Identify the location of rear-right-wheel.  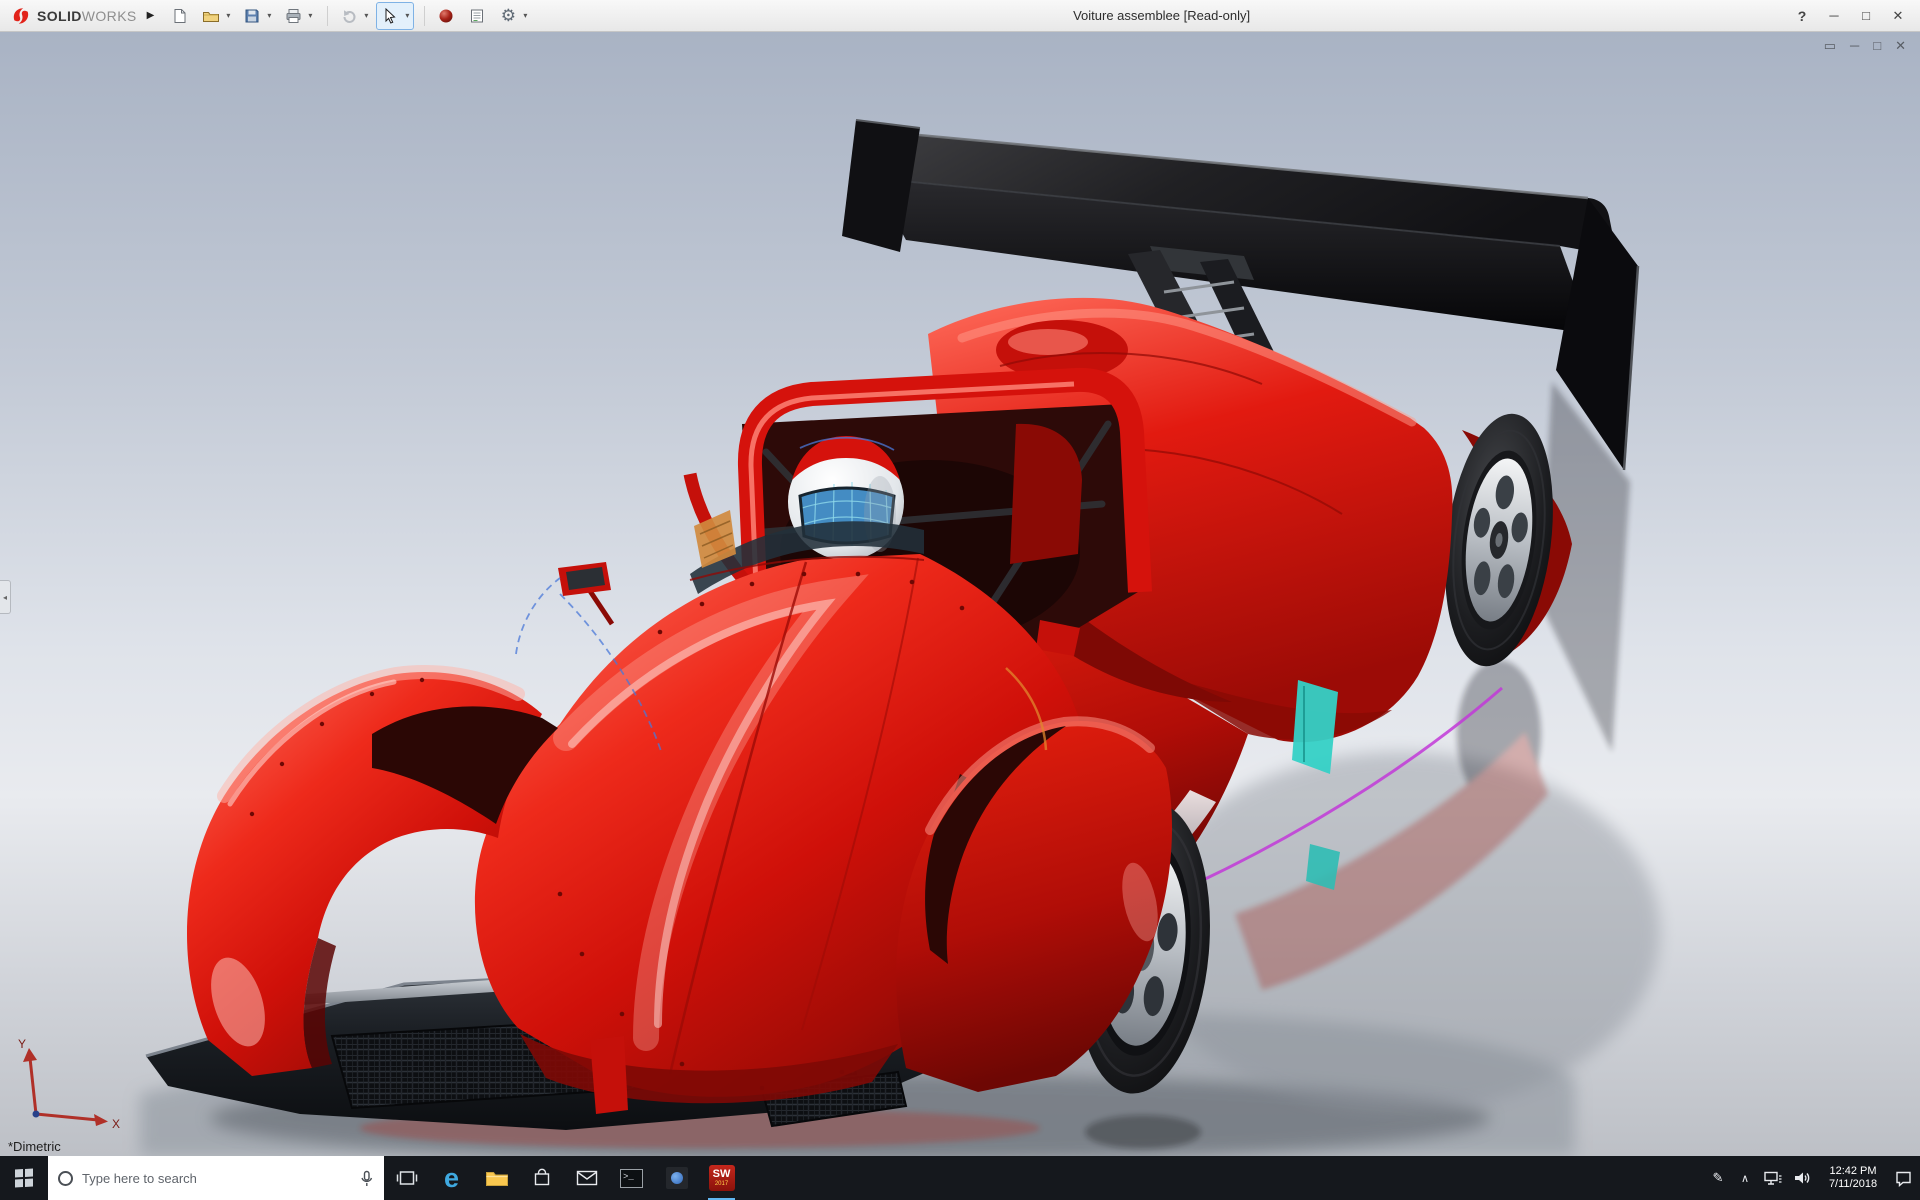
(1499, 540).